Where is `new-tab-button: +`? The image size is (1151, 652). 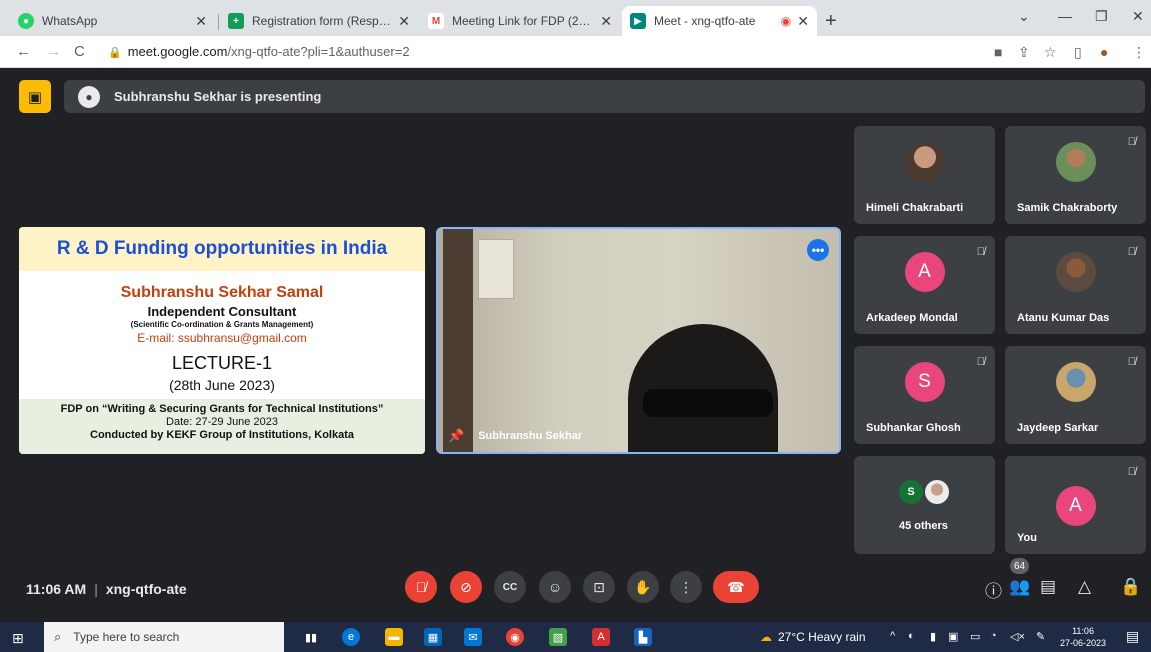
new-tab-button: + is located at coordinates (831, 21).